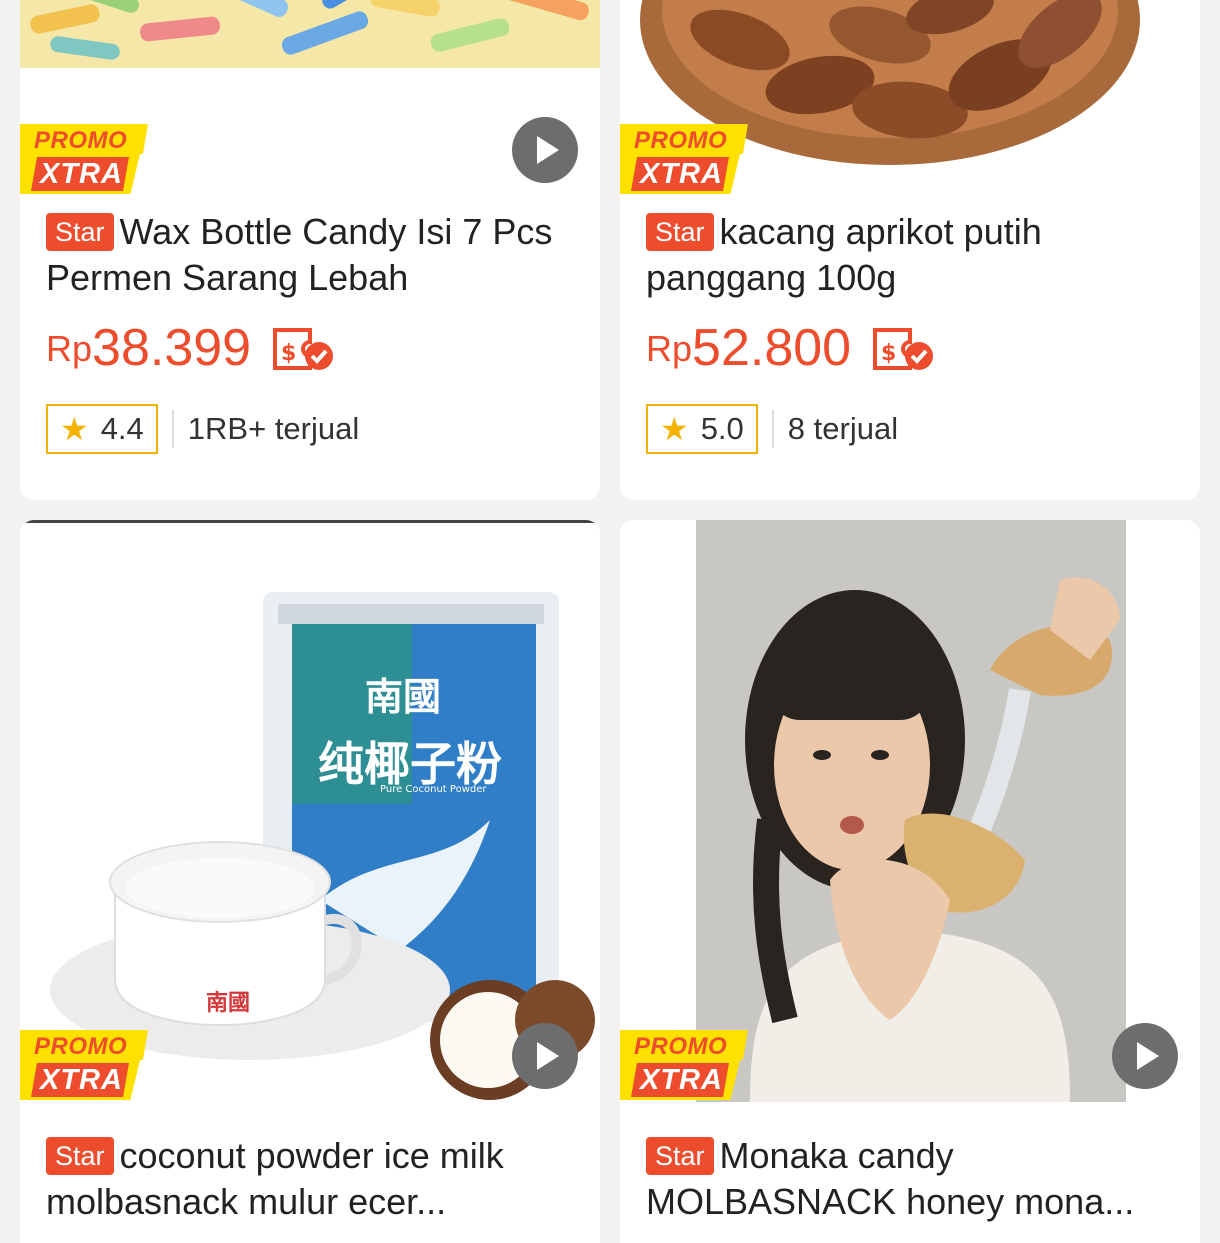 The image size is (1220, 1243). Describe the element at coordinates (702, 429) in the screenshot. I see `rating-badge: ★ 5.0` at that location.